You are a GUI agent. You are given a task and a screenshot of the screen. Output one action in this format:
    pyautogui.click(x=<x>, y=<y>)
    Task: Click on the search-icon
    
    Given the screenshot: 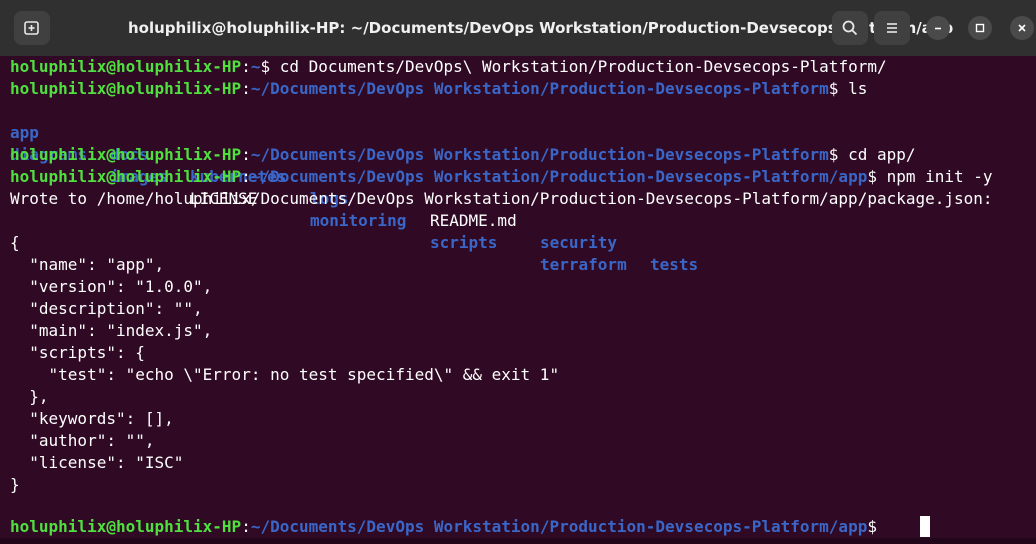 What is the action you would take?
    pyautogui.click(x=850, y=28)
    